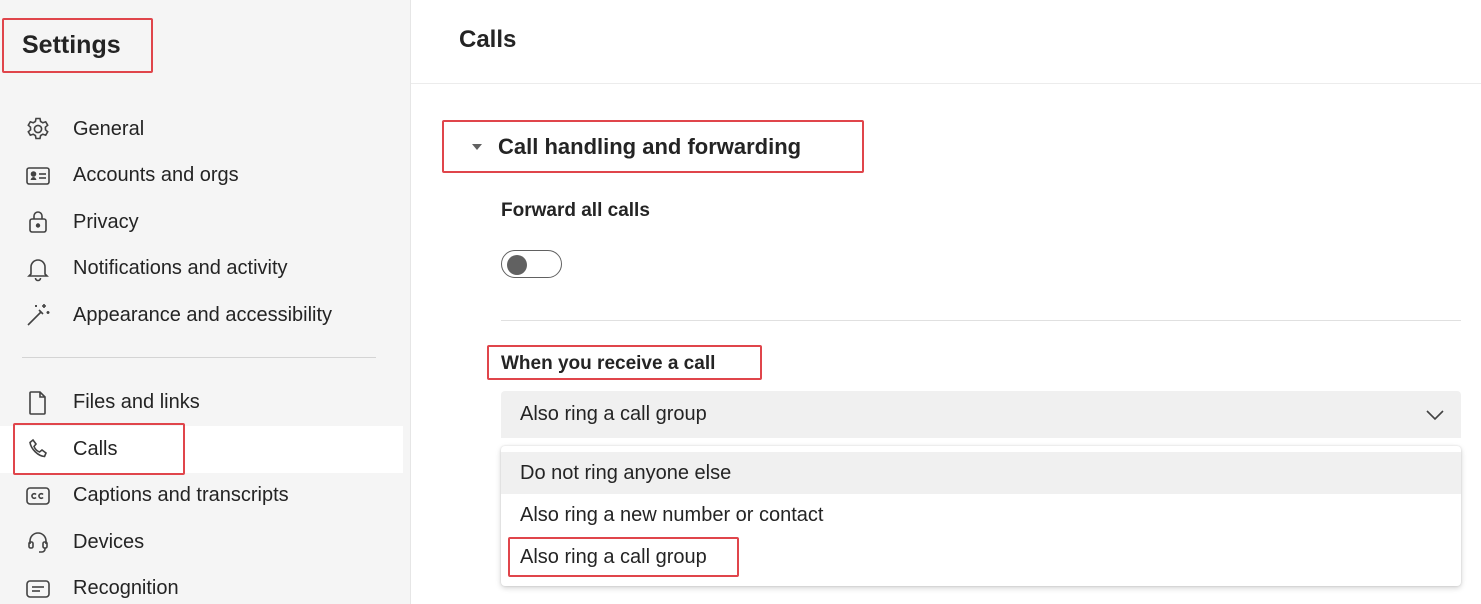 The width and height of the screenshot is (1481, 604). I want to click on sidebar-item-label: Recognition, so click(126, 588).